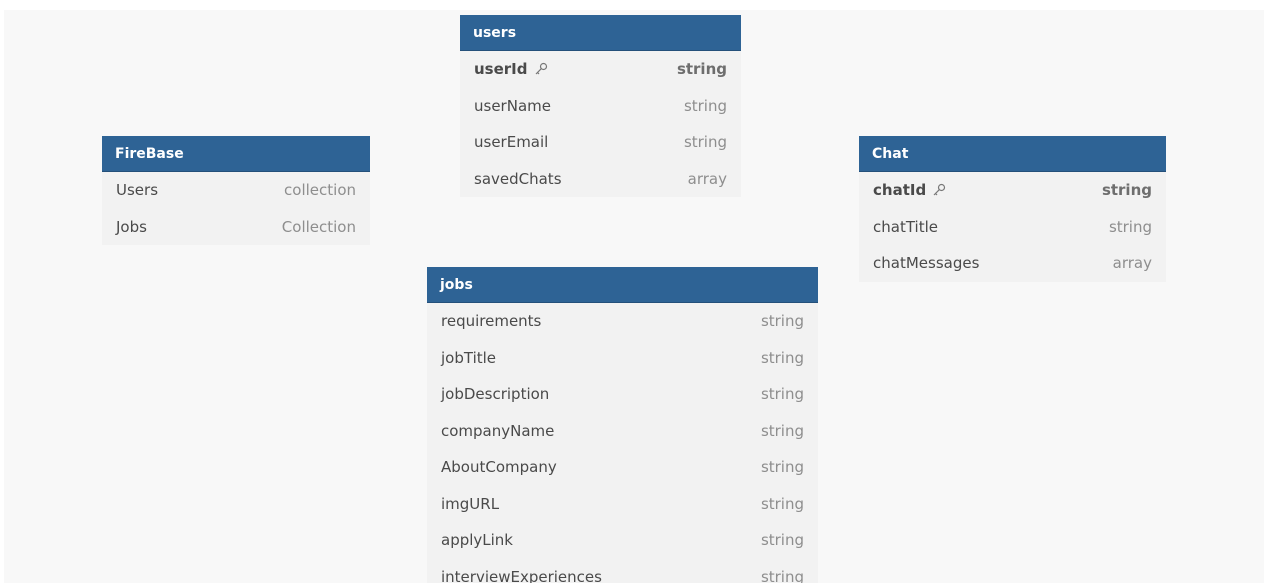  Describe the element at coordinates (622, 431) in the screenshot. I see `field-row: companyName string` at that location.